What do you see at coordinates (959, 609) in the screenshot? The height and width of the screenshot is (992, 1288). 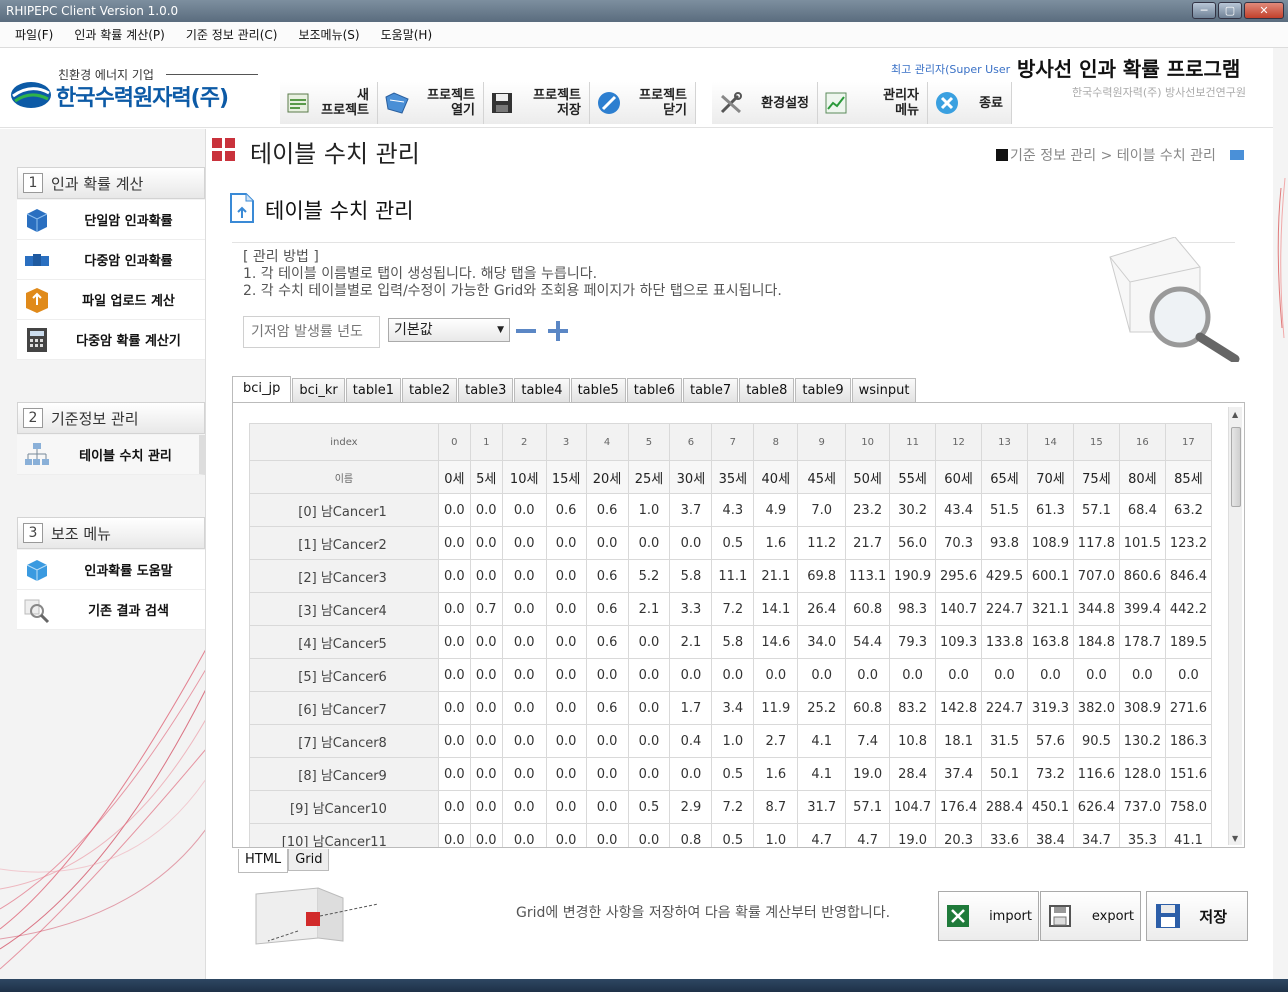 I see `grid-value-cell: 140.7` at bounding box center [959, 609].